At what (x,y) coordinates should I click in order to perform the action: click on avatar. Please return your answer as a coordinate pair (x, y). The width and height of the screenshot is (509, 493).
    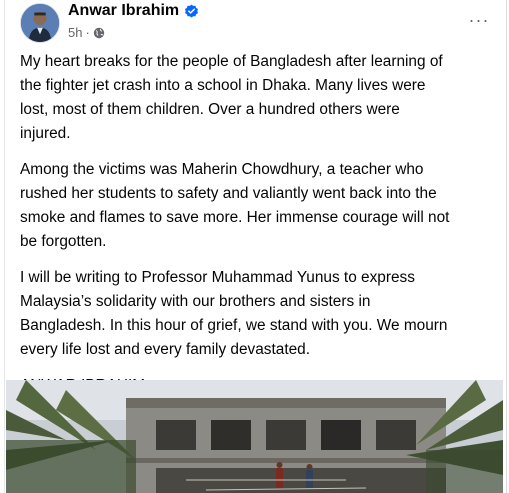
    Looking at the image, I should click on (40, 23).